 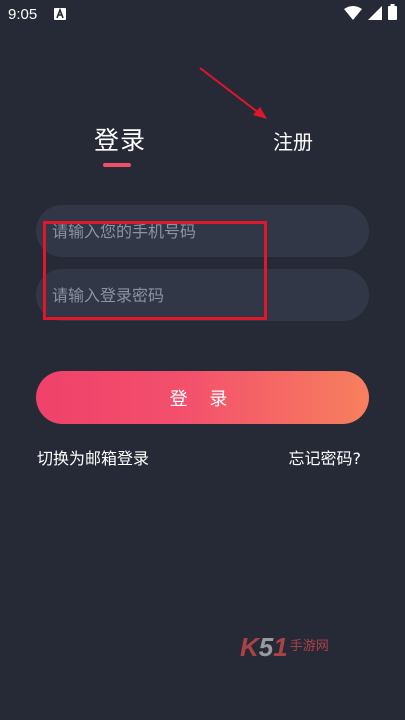 I want to click on notification-icon, so click(x=60, y=14).